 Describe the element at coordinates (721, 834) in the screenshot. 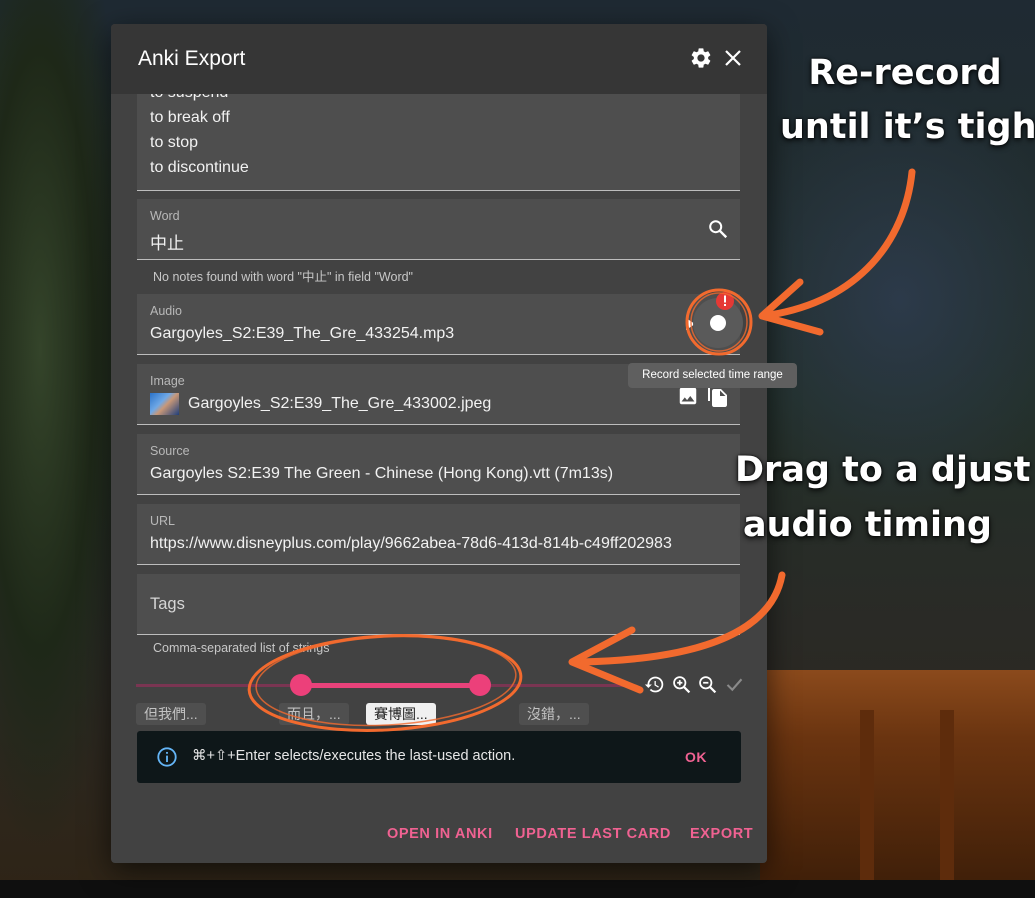

I see `export-button: EXPORT` at that location.